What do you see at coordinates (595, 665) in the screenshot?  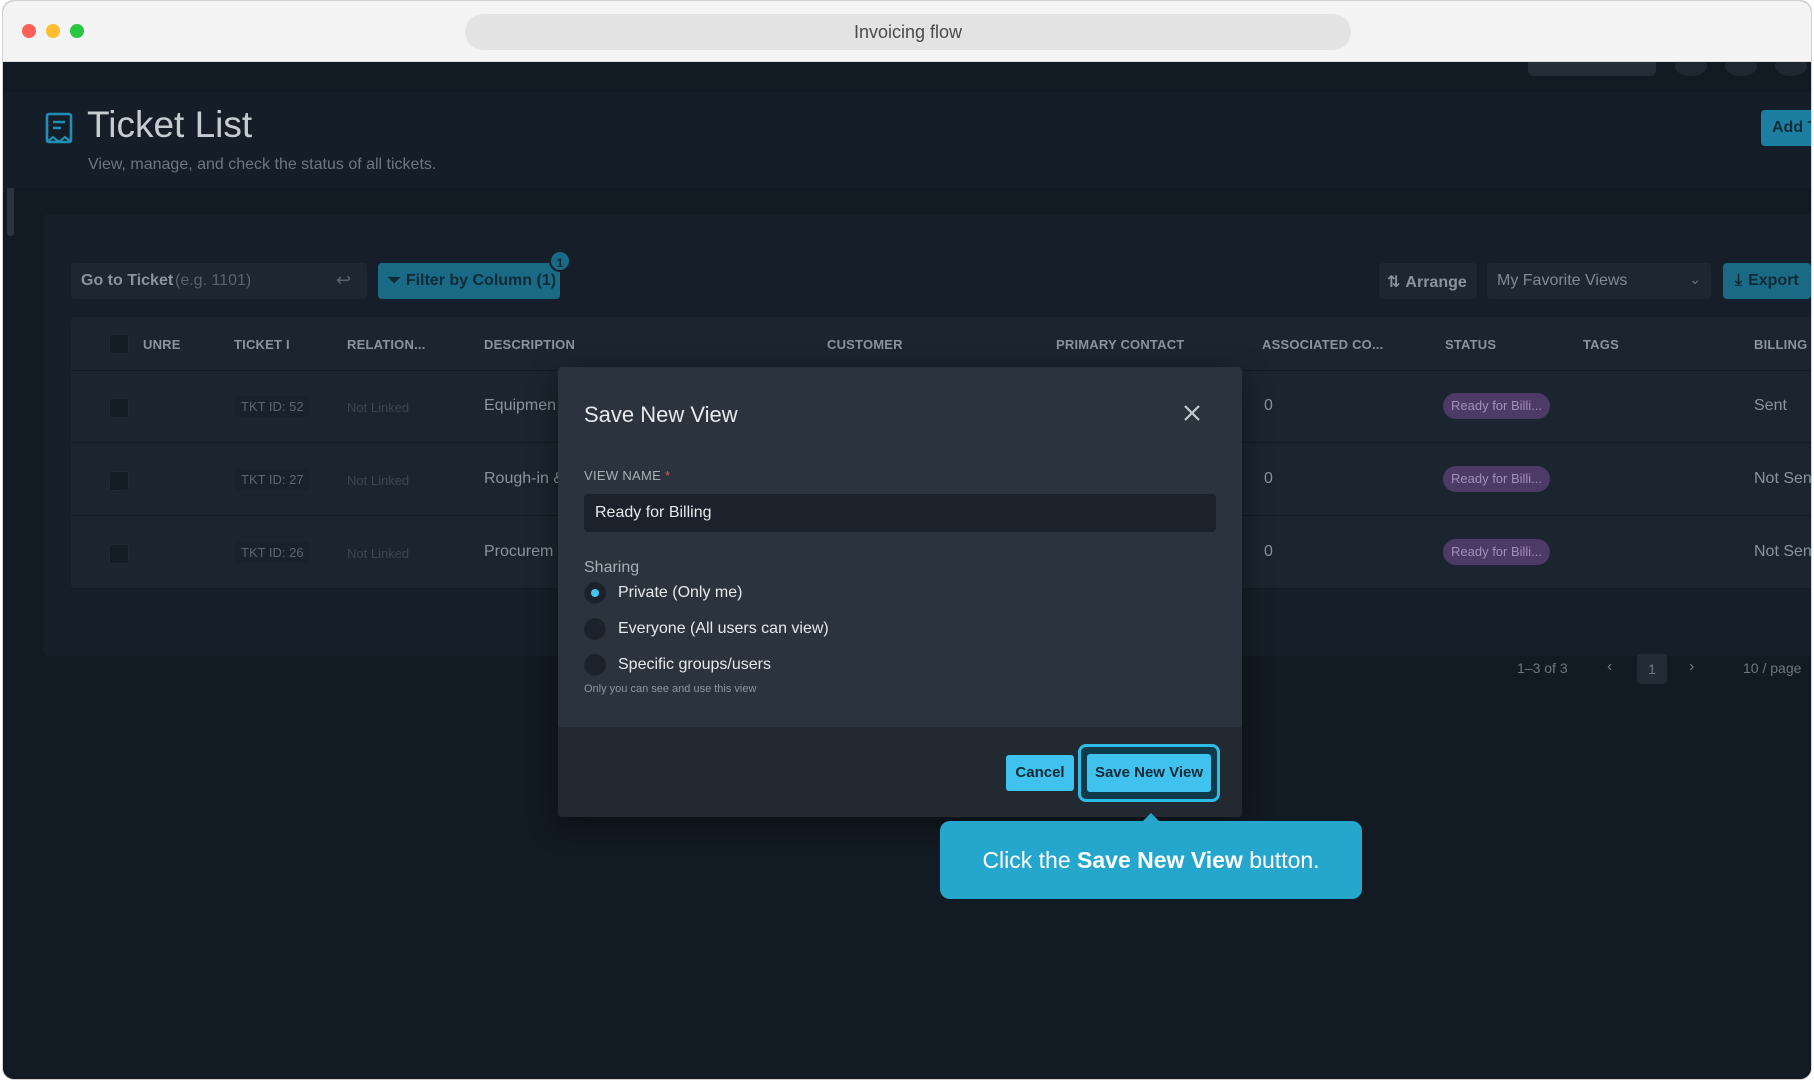 I see `radio-specific` at bounding box center [595, 665].